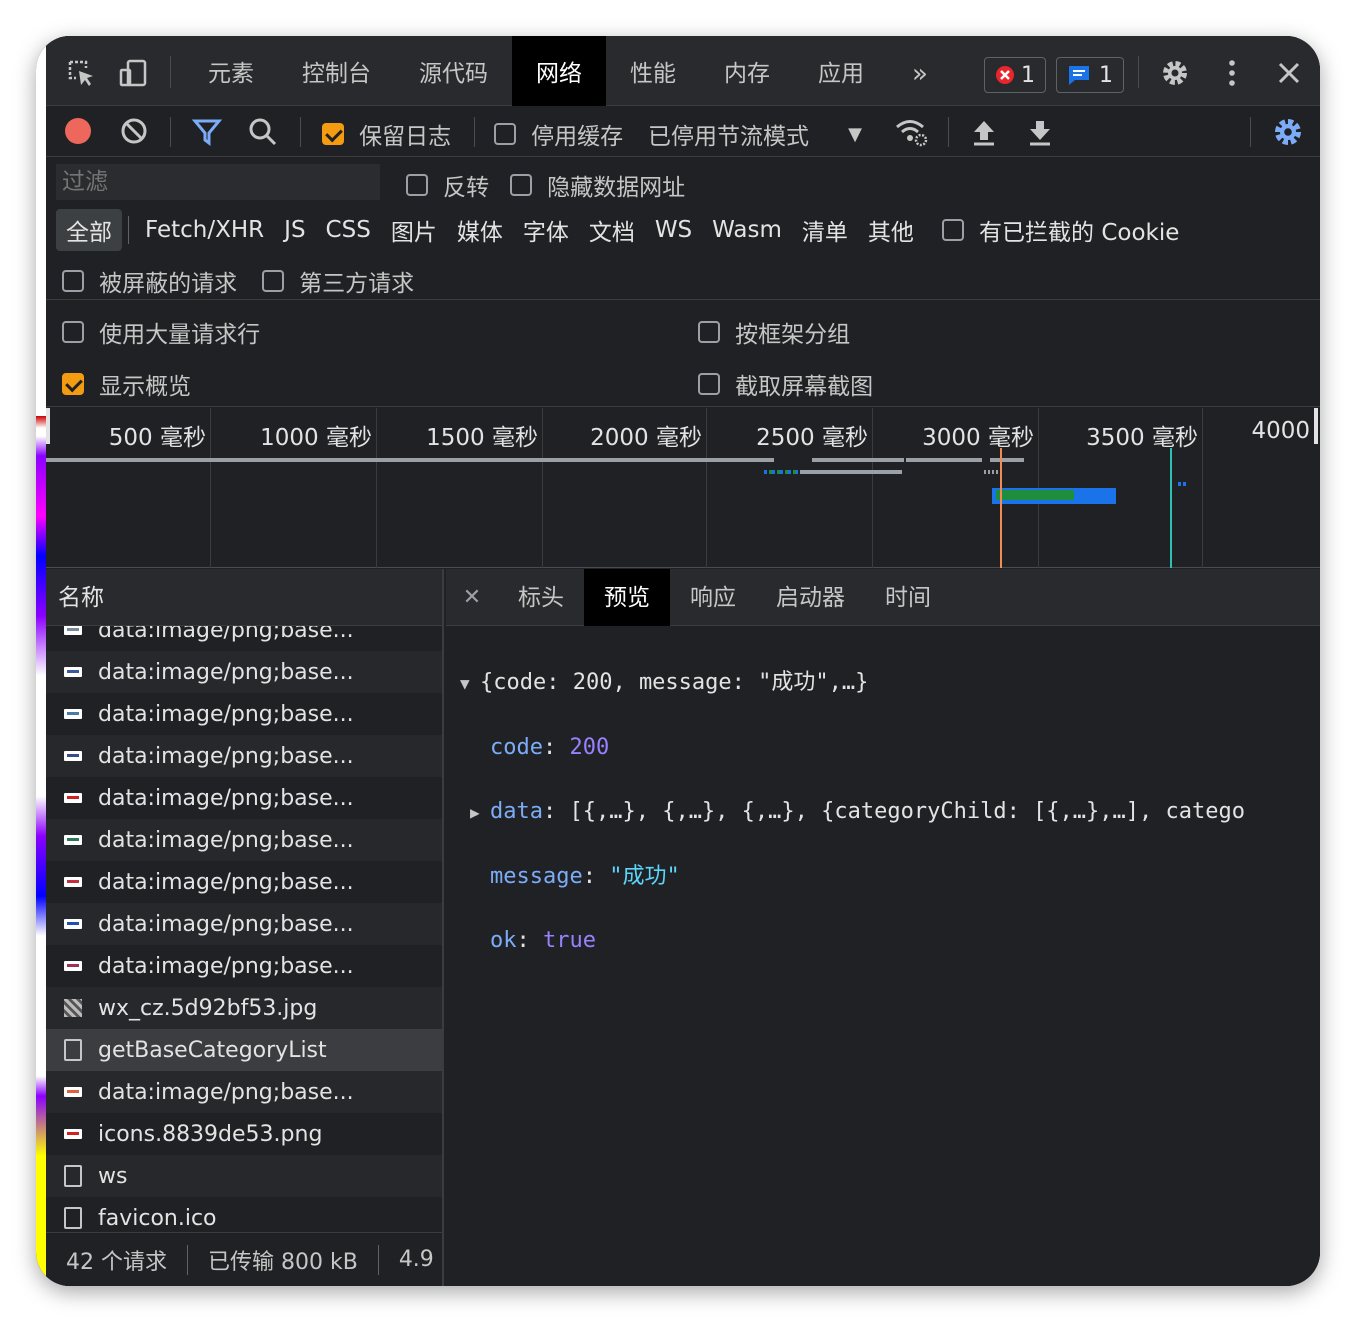 The image size is (1356, 1322). What do you see at coordinates (417, 185) in the screenshot?
I see `invert-checkbox` at bounding box center [417, 185].